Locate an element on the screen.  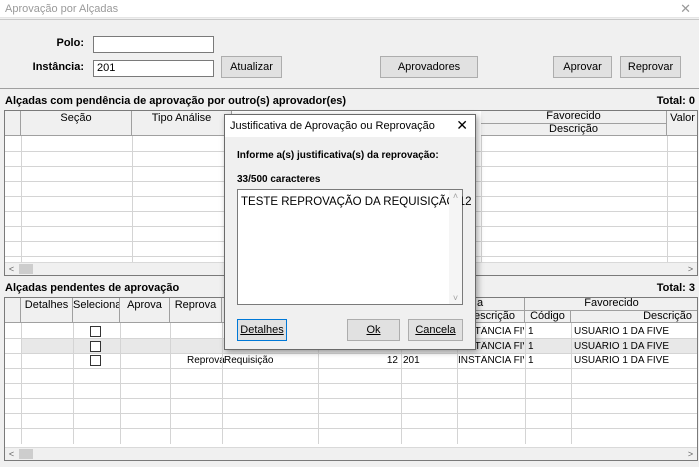
instancia-label: Instância: is located at coordinates (58, 67).